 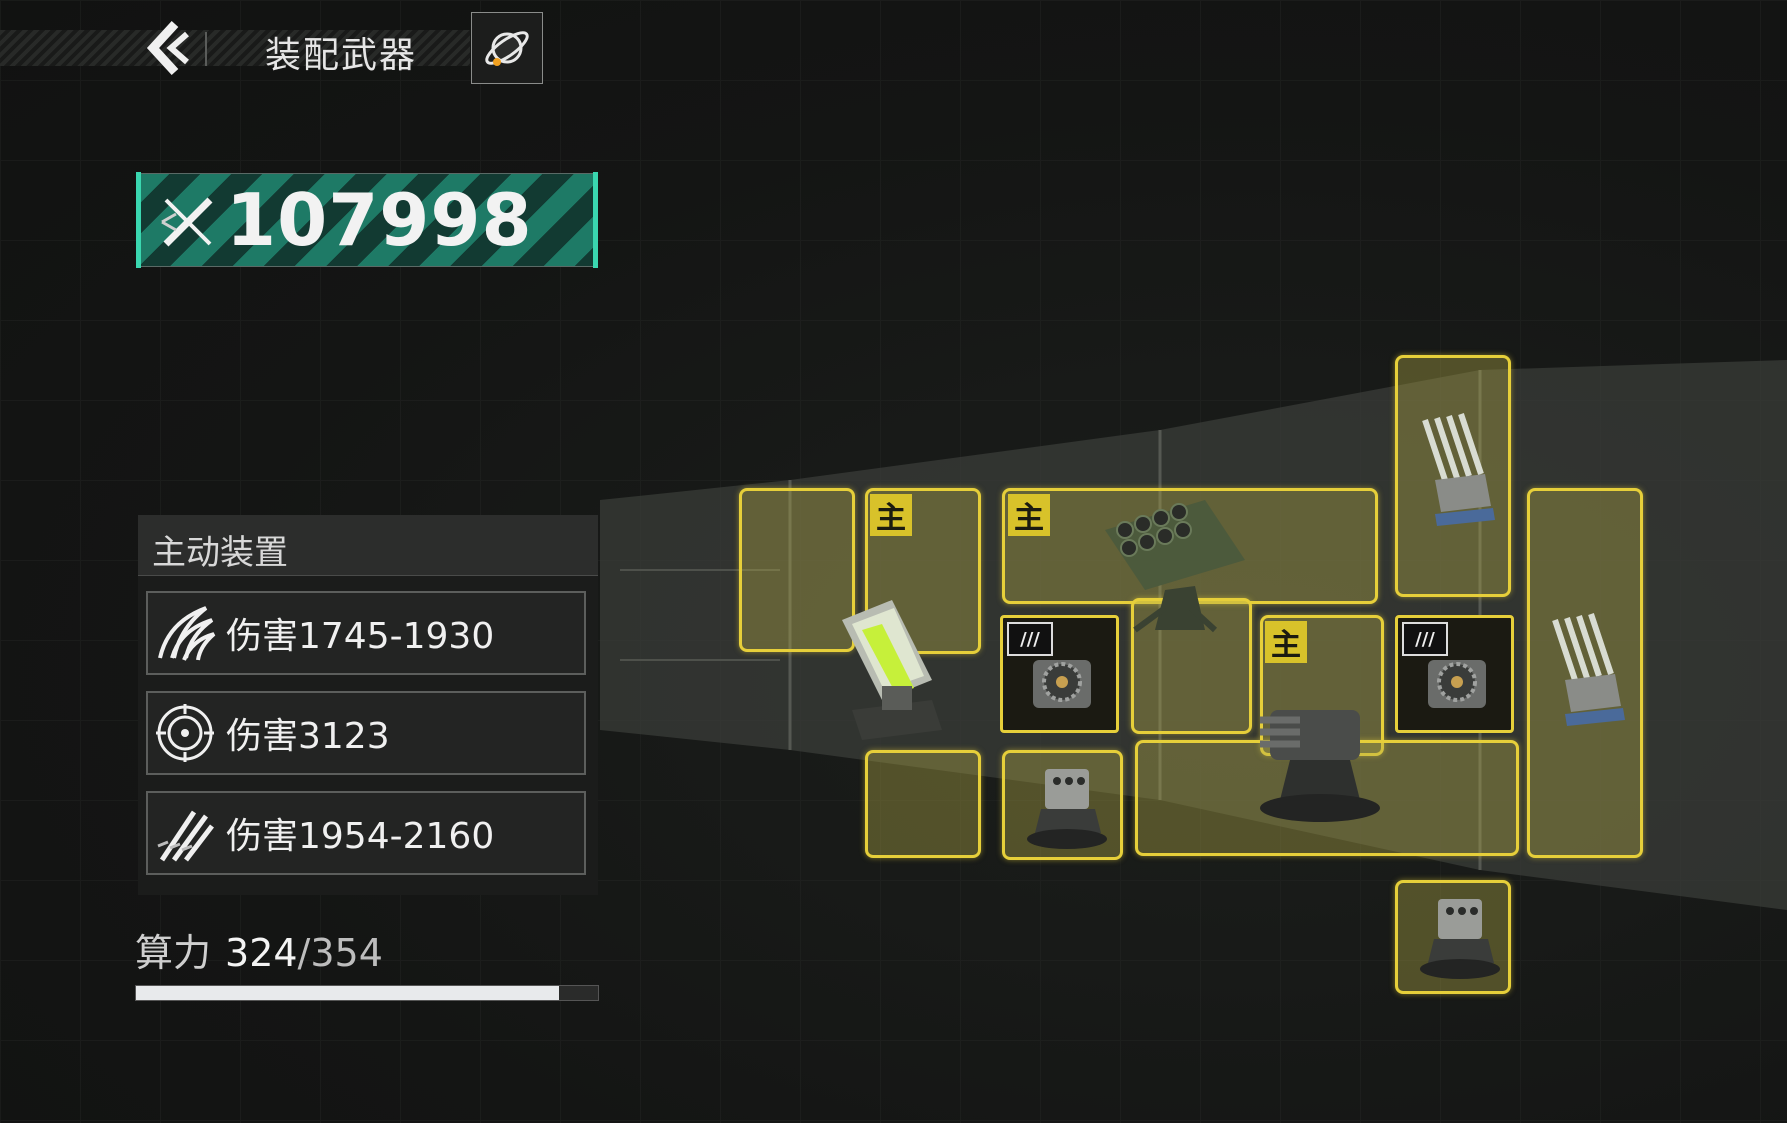 What do you see at coordinates (340, 953) in the screenshot?
I see `compute-max: /354` at bounding box center [340, 953].